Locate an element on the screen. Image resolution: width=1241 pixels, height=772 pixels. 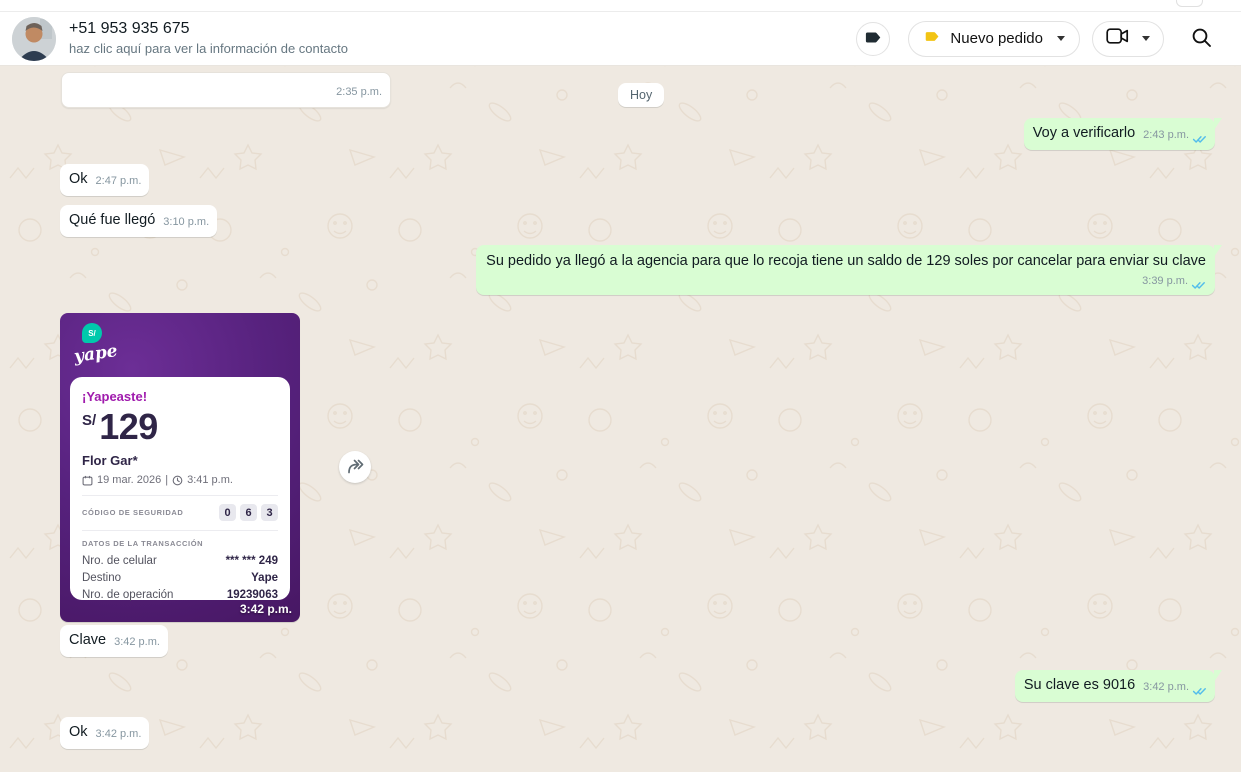
amount-value: 129 is located at coordinates (128, 426).